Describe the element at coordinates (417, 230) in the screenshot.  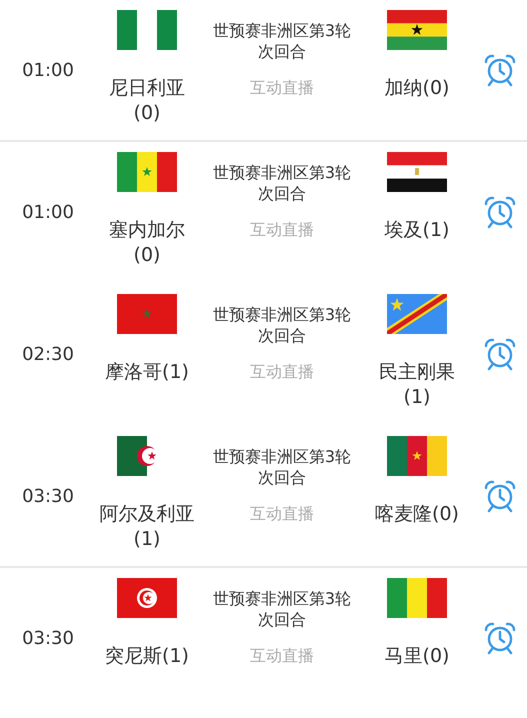
I see `team-name: 埃及(1)` at that location.